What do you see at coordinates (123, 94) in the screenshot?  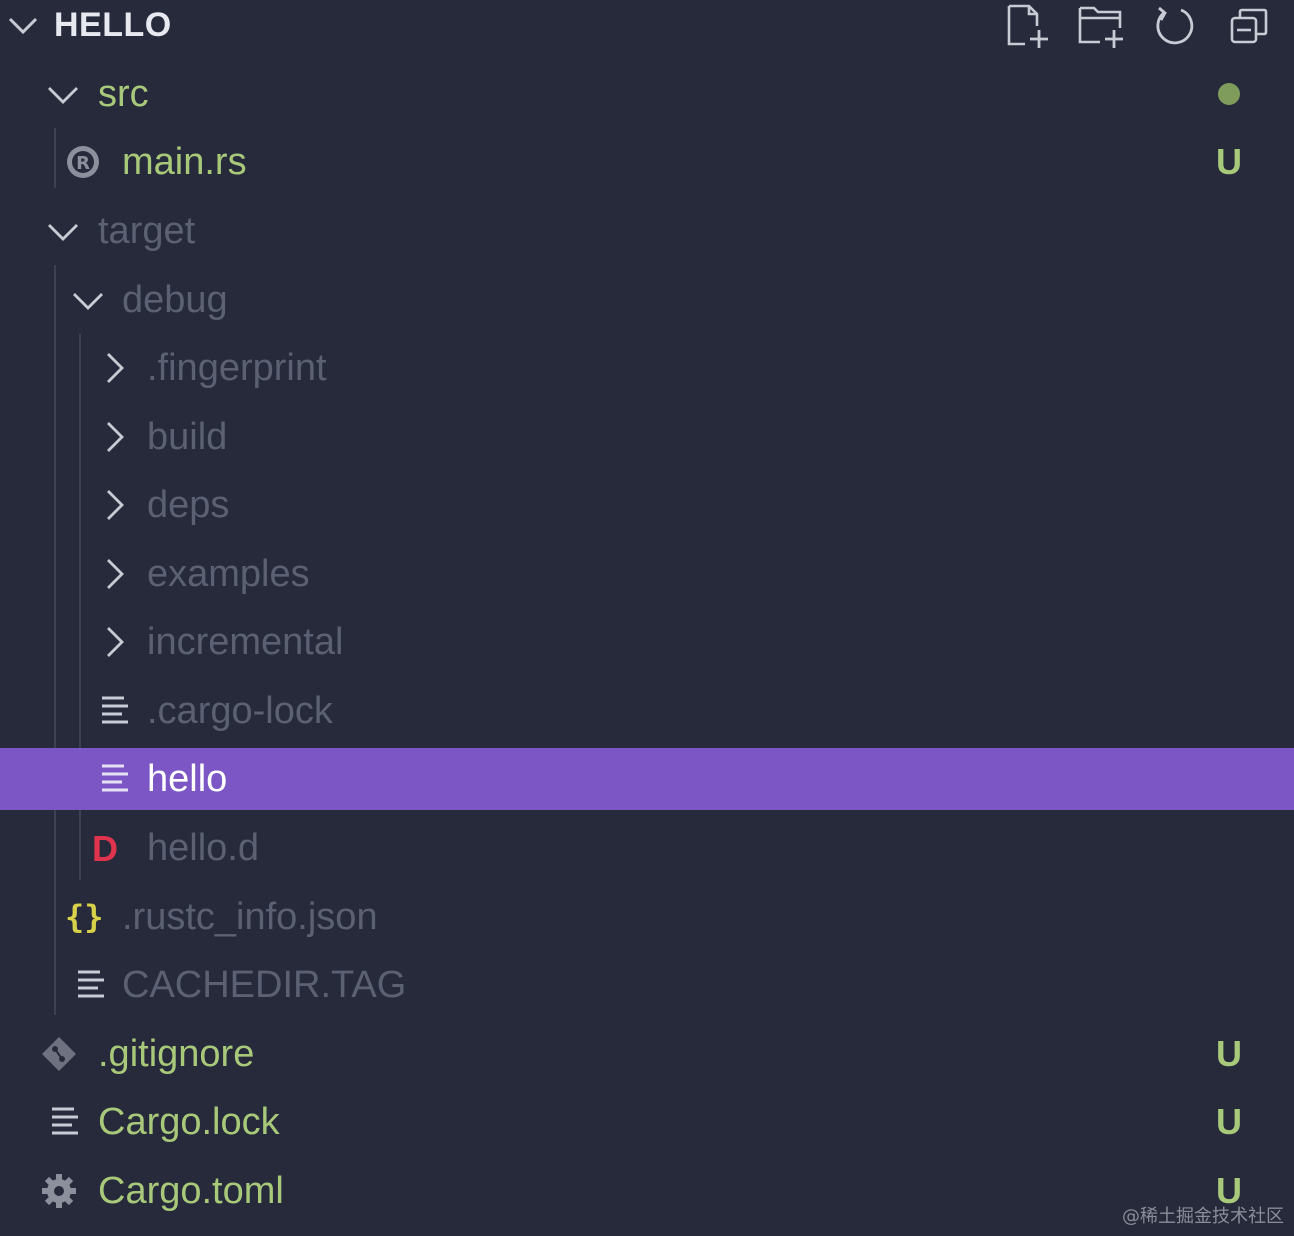 I see `tree-item-label: src` at bounding box center [123, 94].